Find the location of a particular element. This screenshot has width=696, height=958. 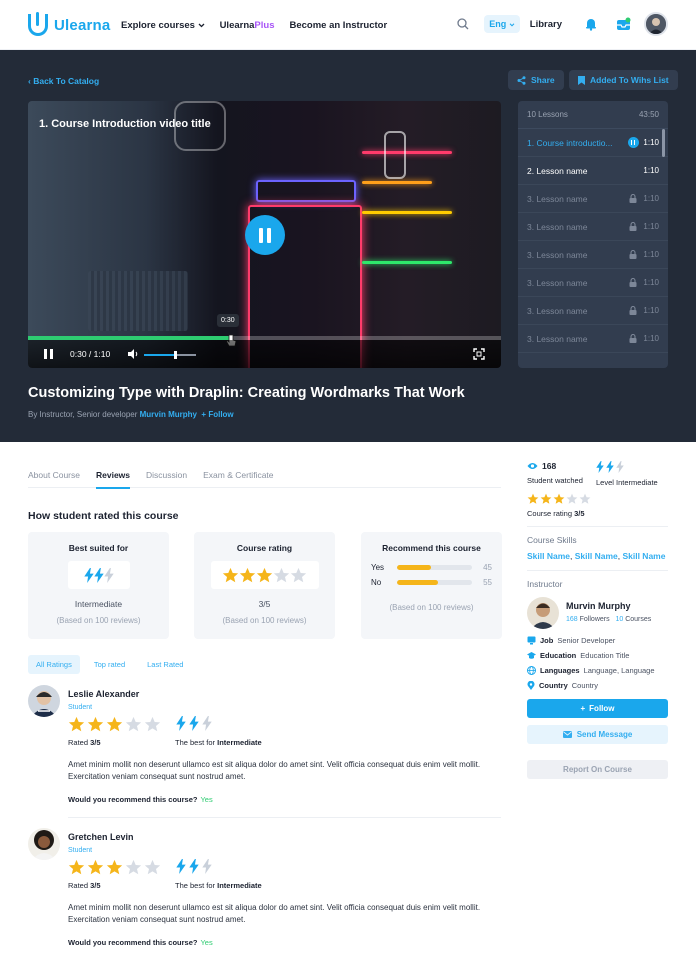

brand-name: Ulearna is located at coordinates (82, 25).